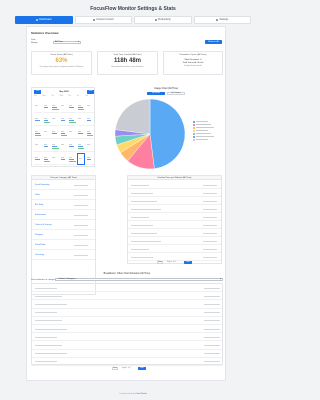 The width and height of the screenshot is (320, 400). I want to click on tab-productivity: Productivity, so click(163, 20).